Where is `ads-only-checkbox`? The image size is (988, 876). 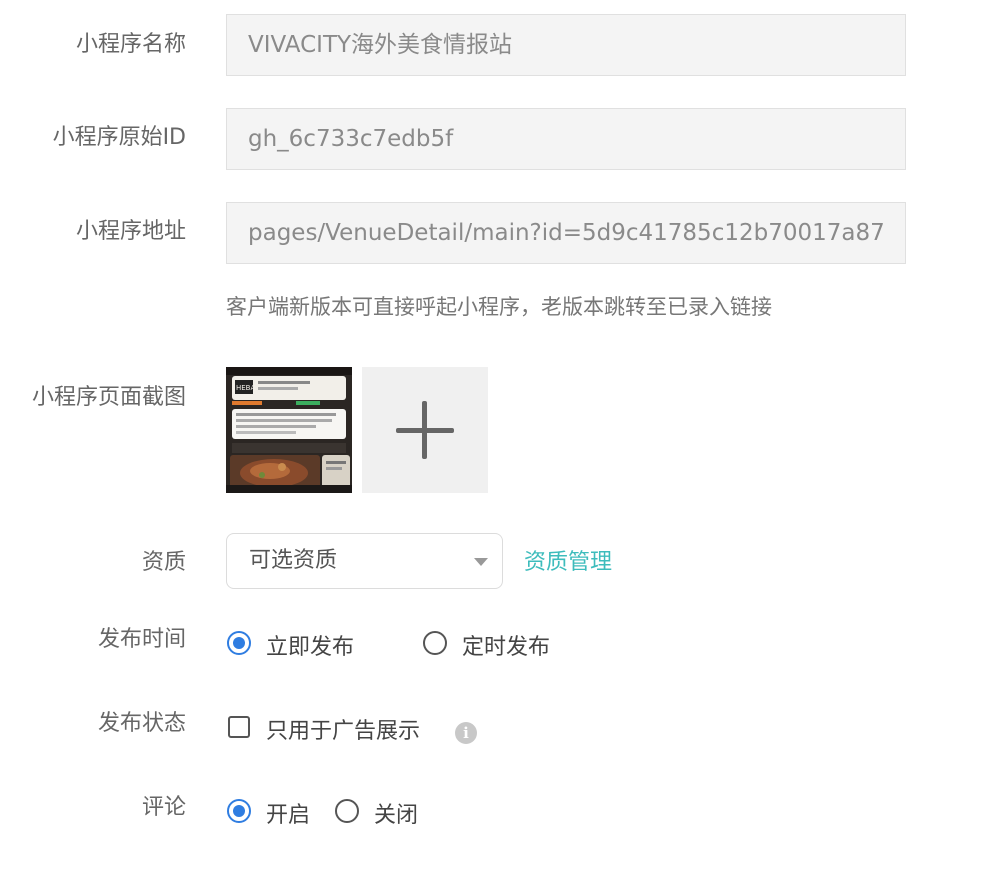
ads-only-checkbox is located at coordinates (239, 727).